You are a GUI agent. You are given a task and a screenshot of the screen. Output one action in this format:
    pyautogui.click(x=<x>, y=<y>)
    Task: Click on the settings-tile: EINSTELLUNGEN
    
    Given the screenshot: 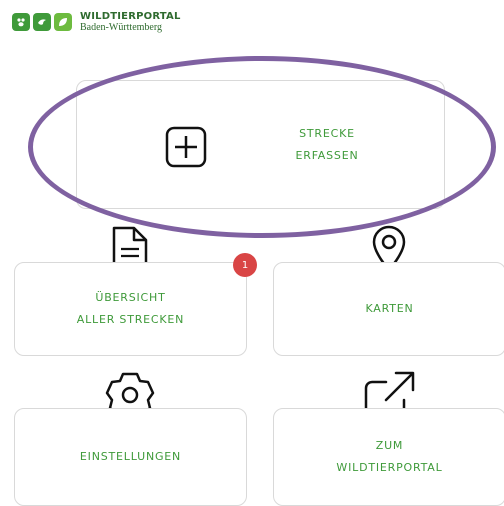 What is the action you would take?
    pyautogui.click(x=130, y=457)
    